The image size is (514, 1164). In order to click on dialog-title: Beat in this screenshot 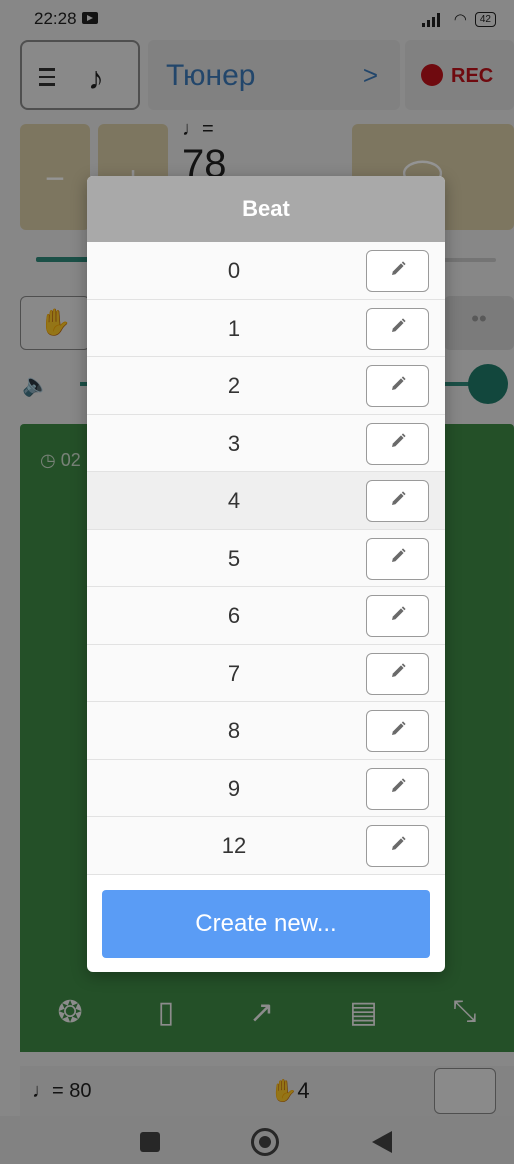, I will do `click(266, 208)`.